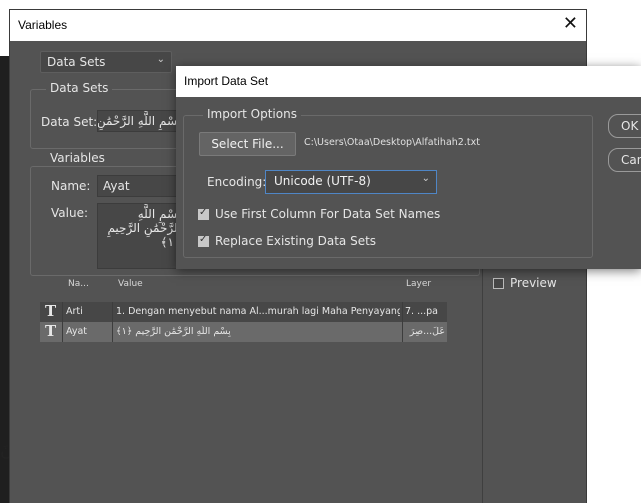 This screenshot has width=641, height=503. Describe the element at coordinates (130, 289) in the screenshot. I see `table-header-value: Value` at that location.